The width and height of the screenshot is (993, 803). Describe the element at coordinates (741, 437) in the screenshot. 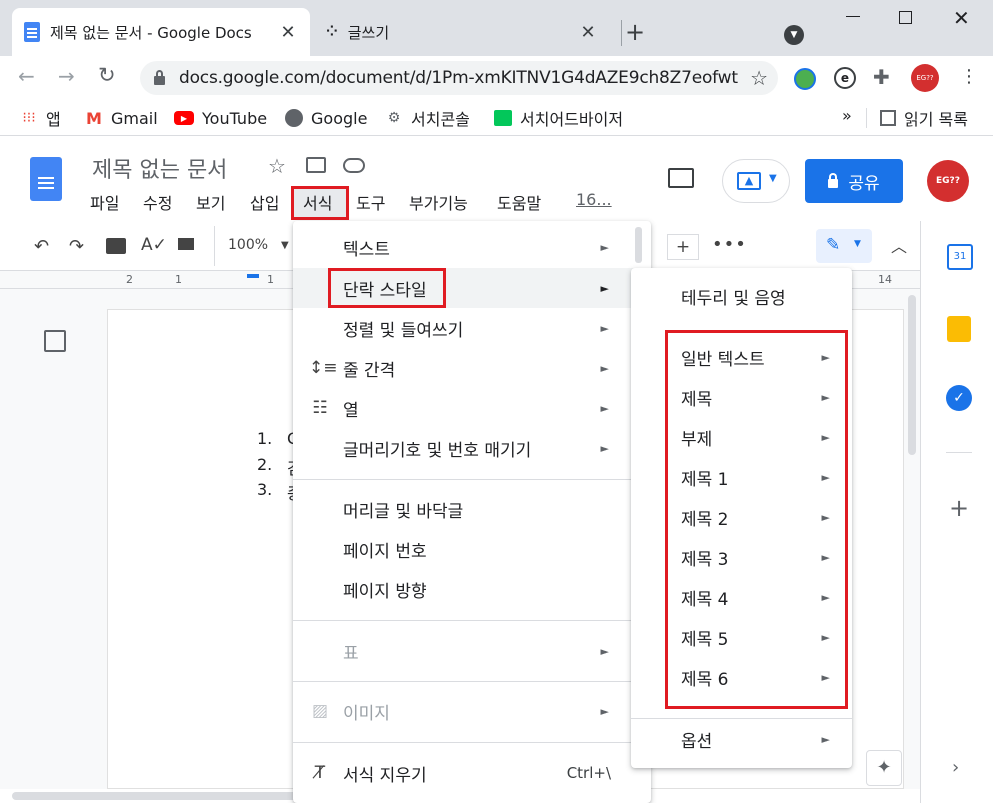

I see `submenu-item-subtitle: 부제 ►` at that location.